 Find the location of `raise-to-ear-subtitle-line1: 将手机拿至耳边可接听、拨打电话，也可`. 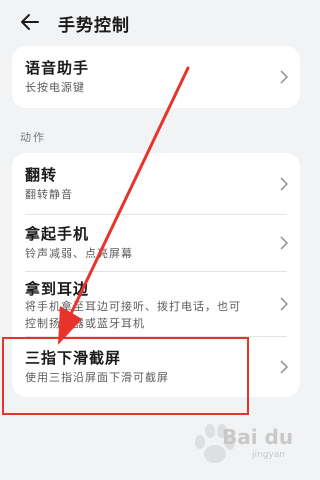

raise-to-ear-subtitle-line1: 将手机拿至耳边可接听、拨打电话，也可 is located at coordinates (133, 306).